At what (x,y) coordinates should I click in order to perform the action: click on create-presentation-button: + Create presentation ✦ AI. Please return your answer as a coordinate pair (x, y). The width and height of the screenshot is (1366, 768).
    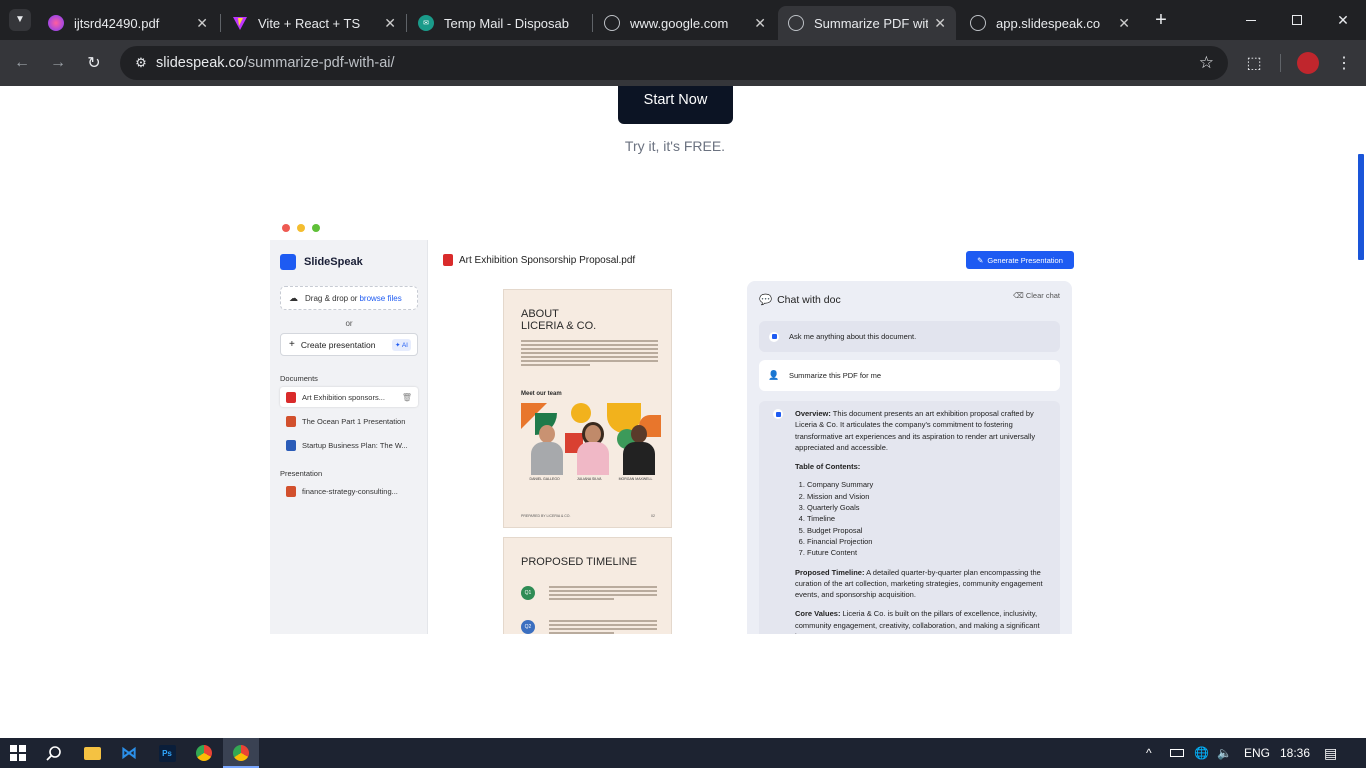
    Looking at the image, I should click on (349, 344).